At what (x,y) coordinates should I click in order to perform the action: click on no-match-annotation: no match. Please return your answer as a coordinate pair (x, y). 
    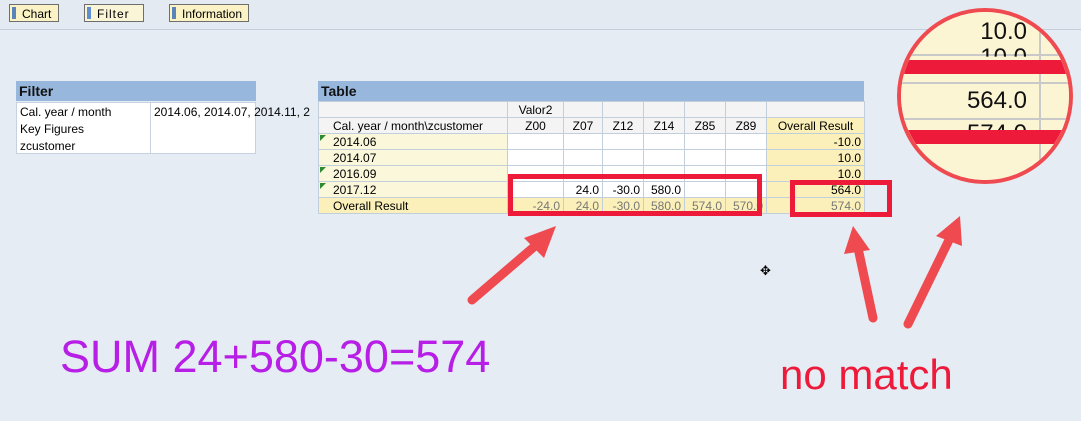
    Looking at the image, I should click on (866, 374).